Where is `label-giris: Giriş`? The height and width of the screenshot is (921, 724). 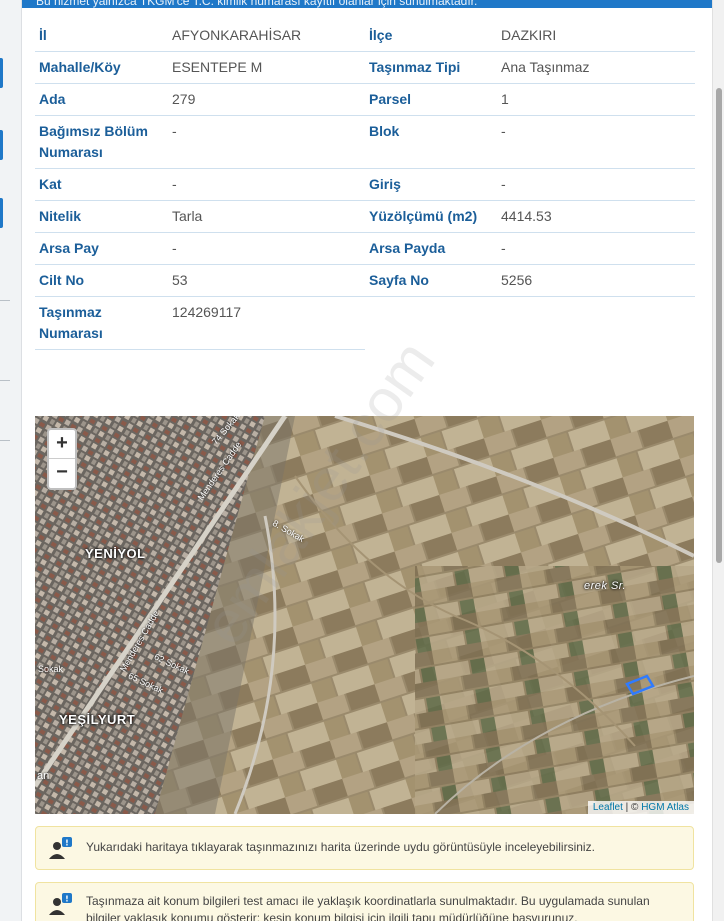
label-giris: Giriş is located at coordinates (431, 185).